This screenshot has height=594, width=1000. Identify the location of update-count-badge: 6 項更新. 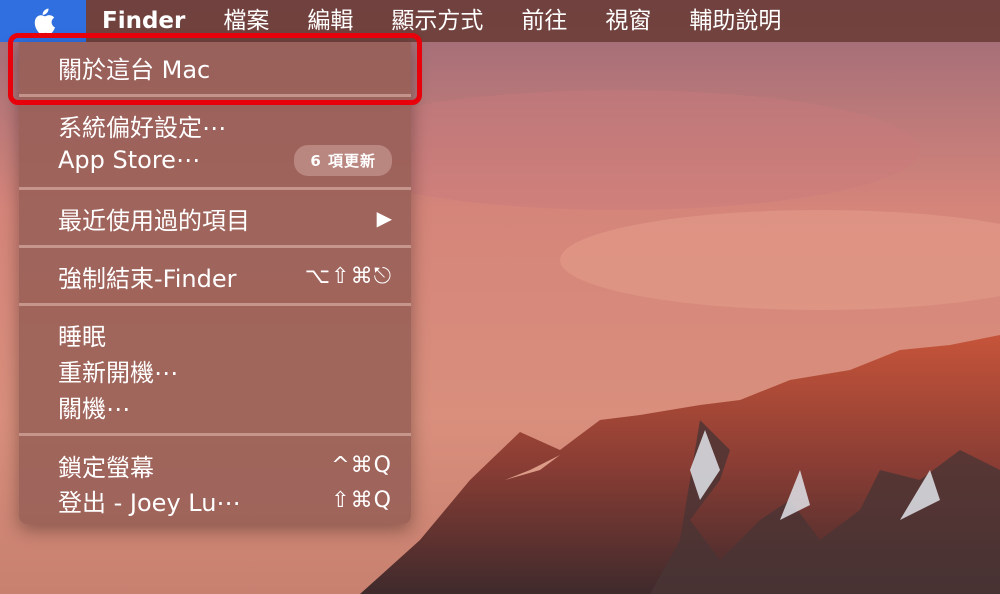
(343, 160).